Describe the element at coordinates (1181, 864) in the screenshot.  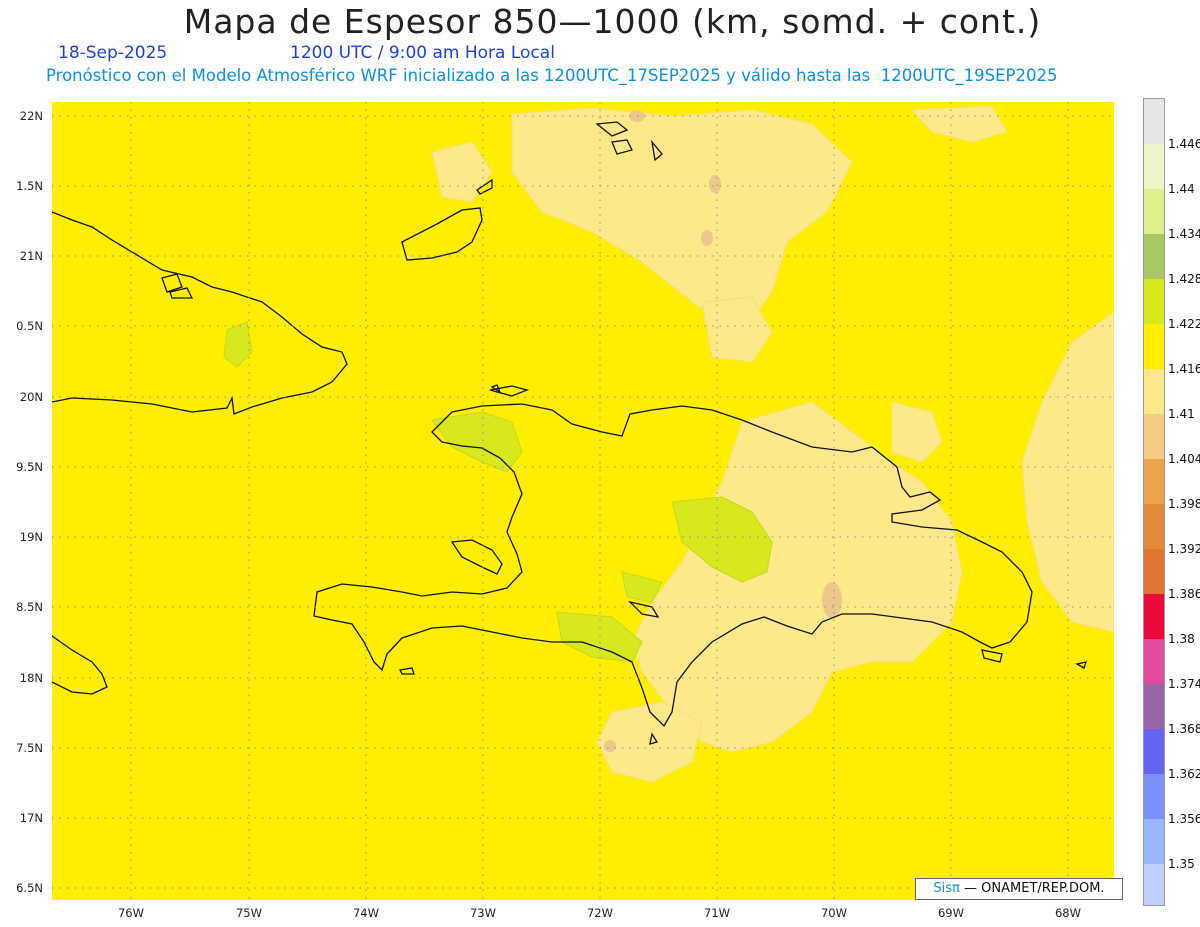
I see `colorbar-label: 1.35` at that location.